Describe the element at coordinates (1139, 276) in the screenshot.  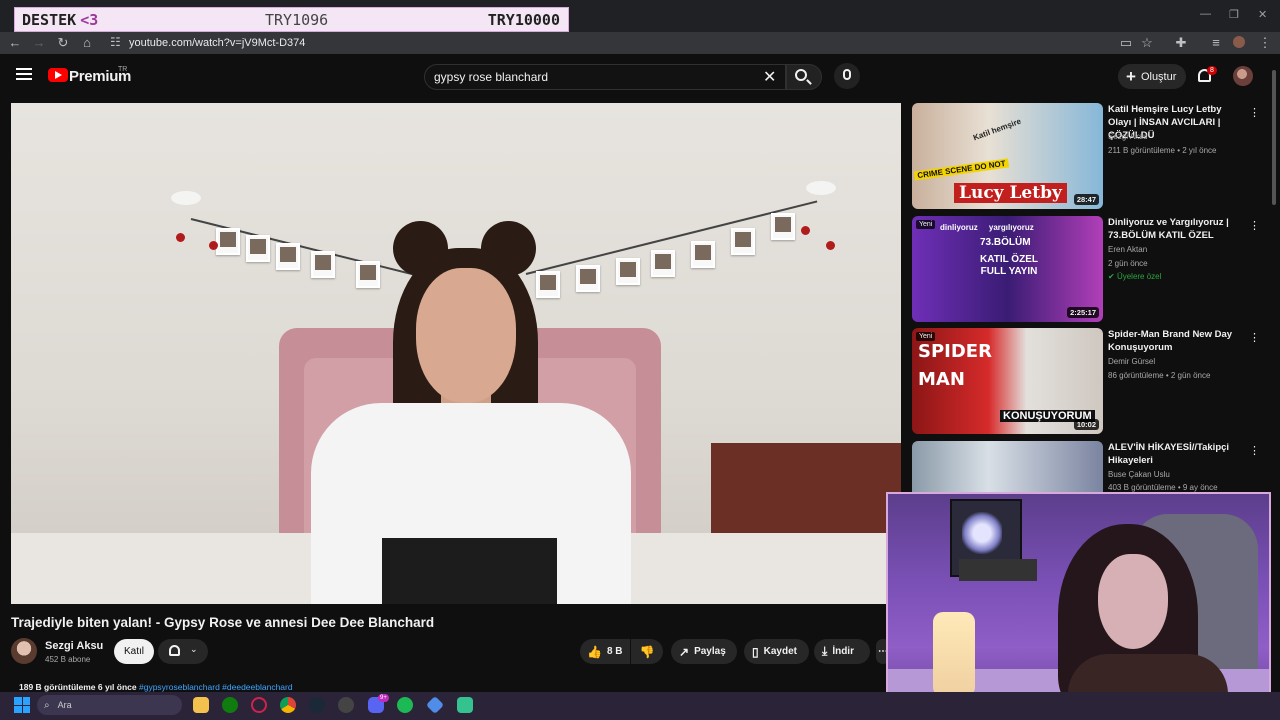
I see `members-label: Üyelere özel` at that location.